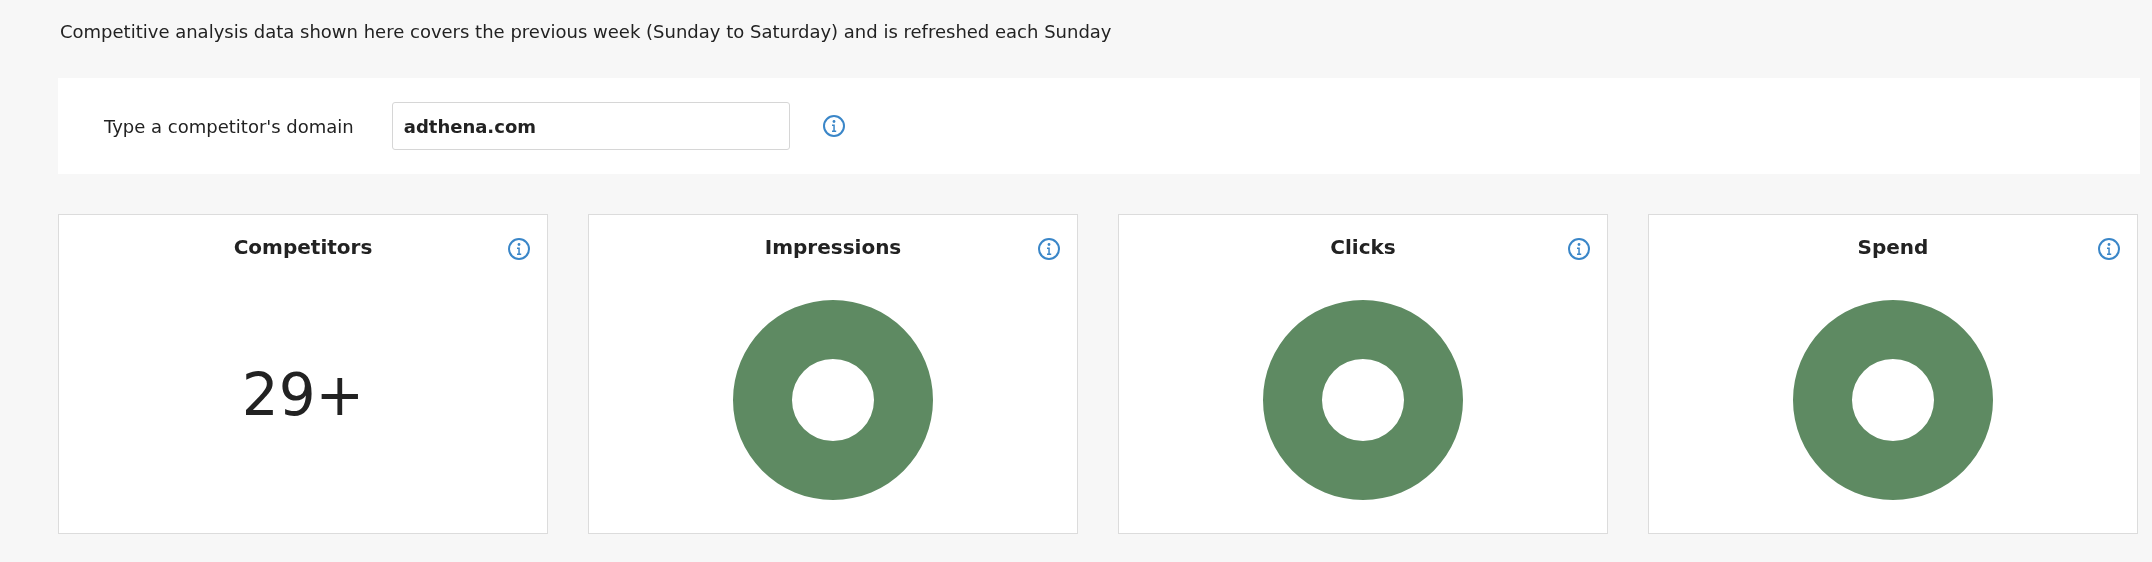 This screenshot has width=2152, height=562. What do you see at coordinates (833, 247) in the screenshot?
I see `card-title: Impressions` at bounding box center [833, 247].